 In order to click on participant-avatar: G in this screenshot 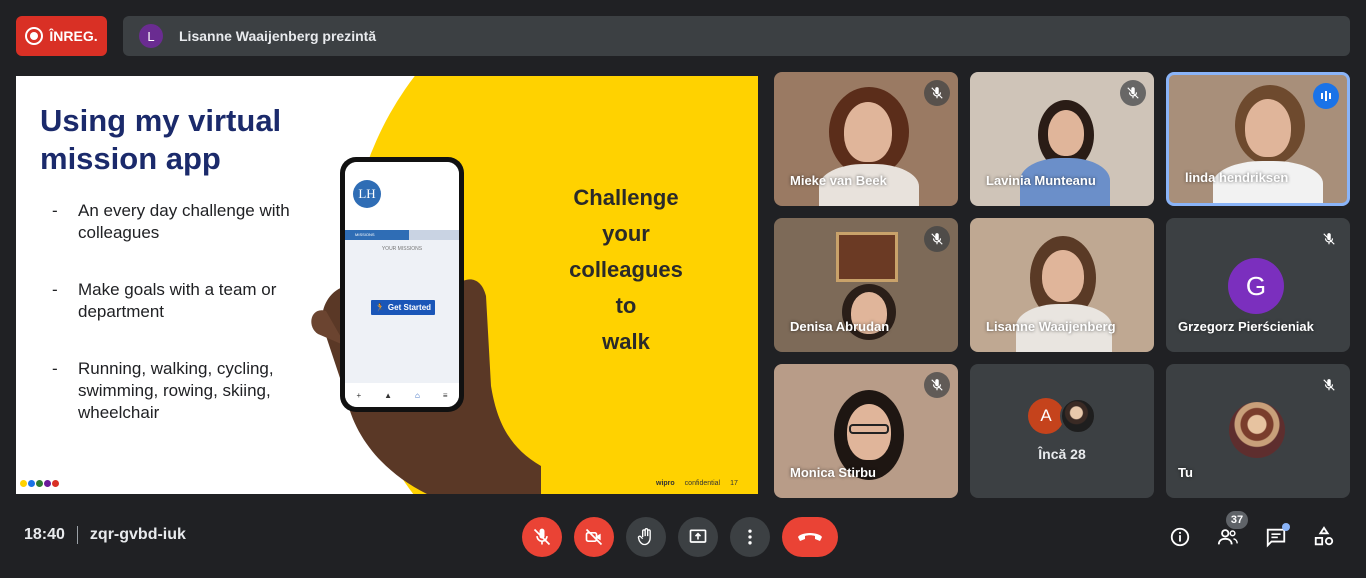, I will do `click(1256, 286)`.